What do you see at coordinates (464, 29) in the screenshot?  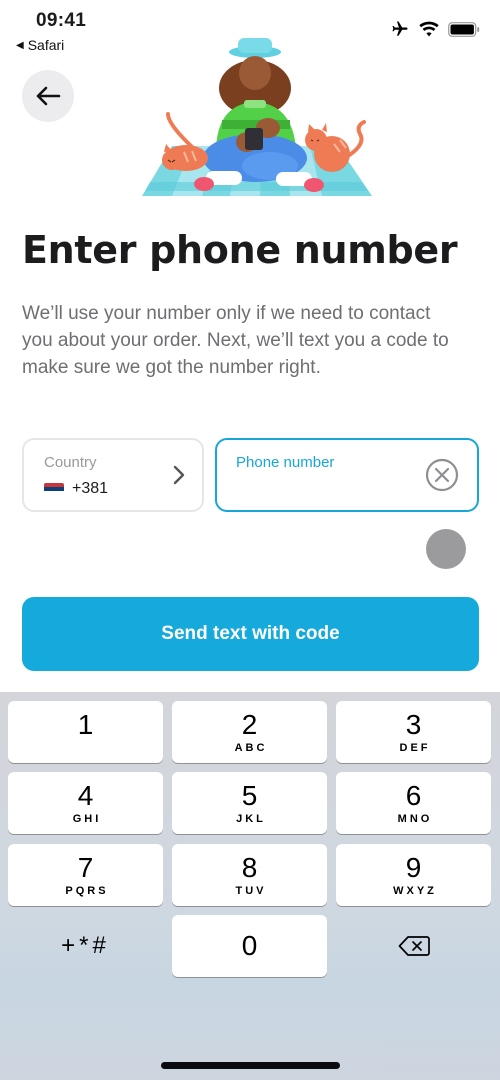 I see `battery-icon` at bounding box center [464, 29].